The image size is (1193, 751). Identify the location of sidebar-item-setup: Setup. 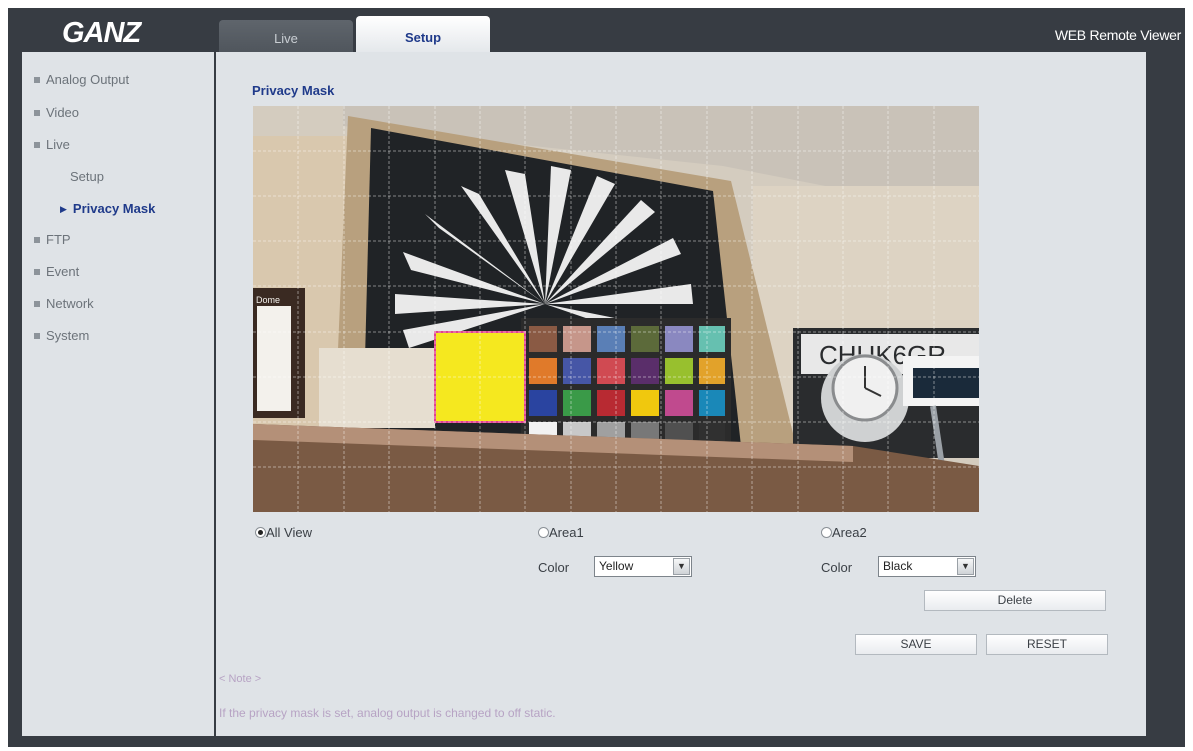
(87, 176).